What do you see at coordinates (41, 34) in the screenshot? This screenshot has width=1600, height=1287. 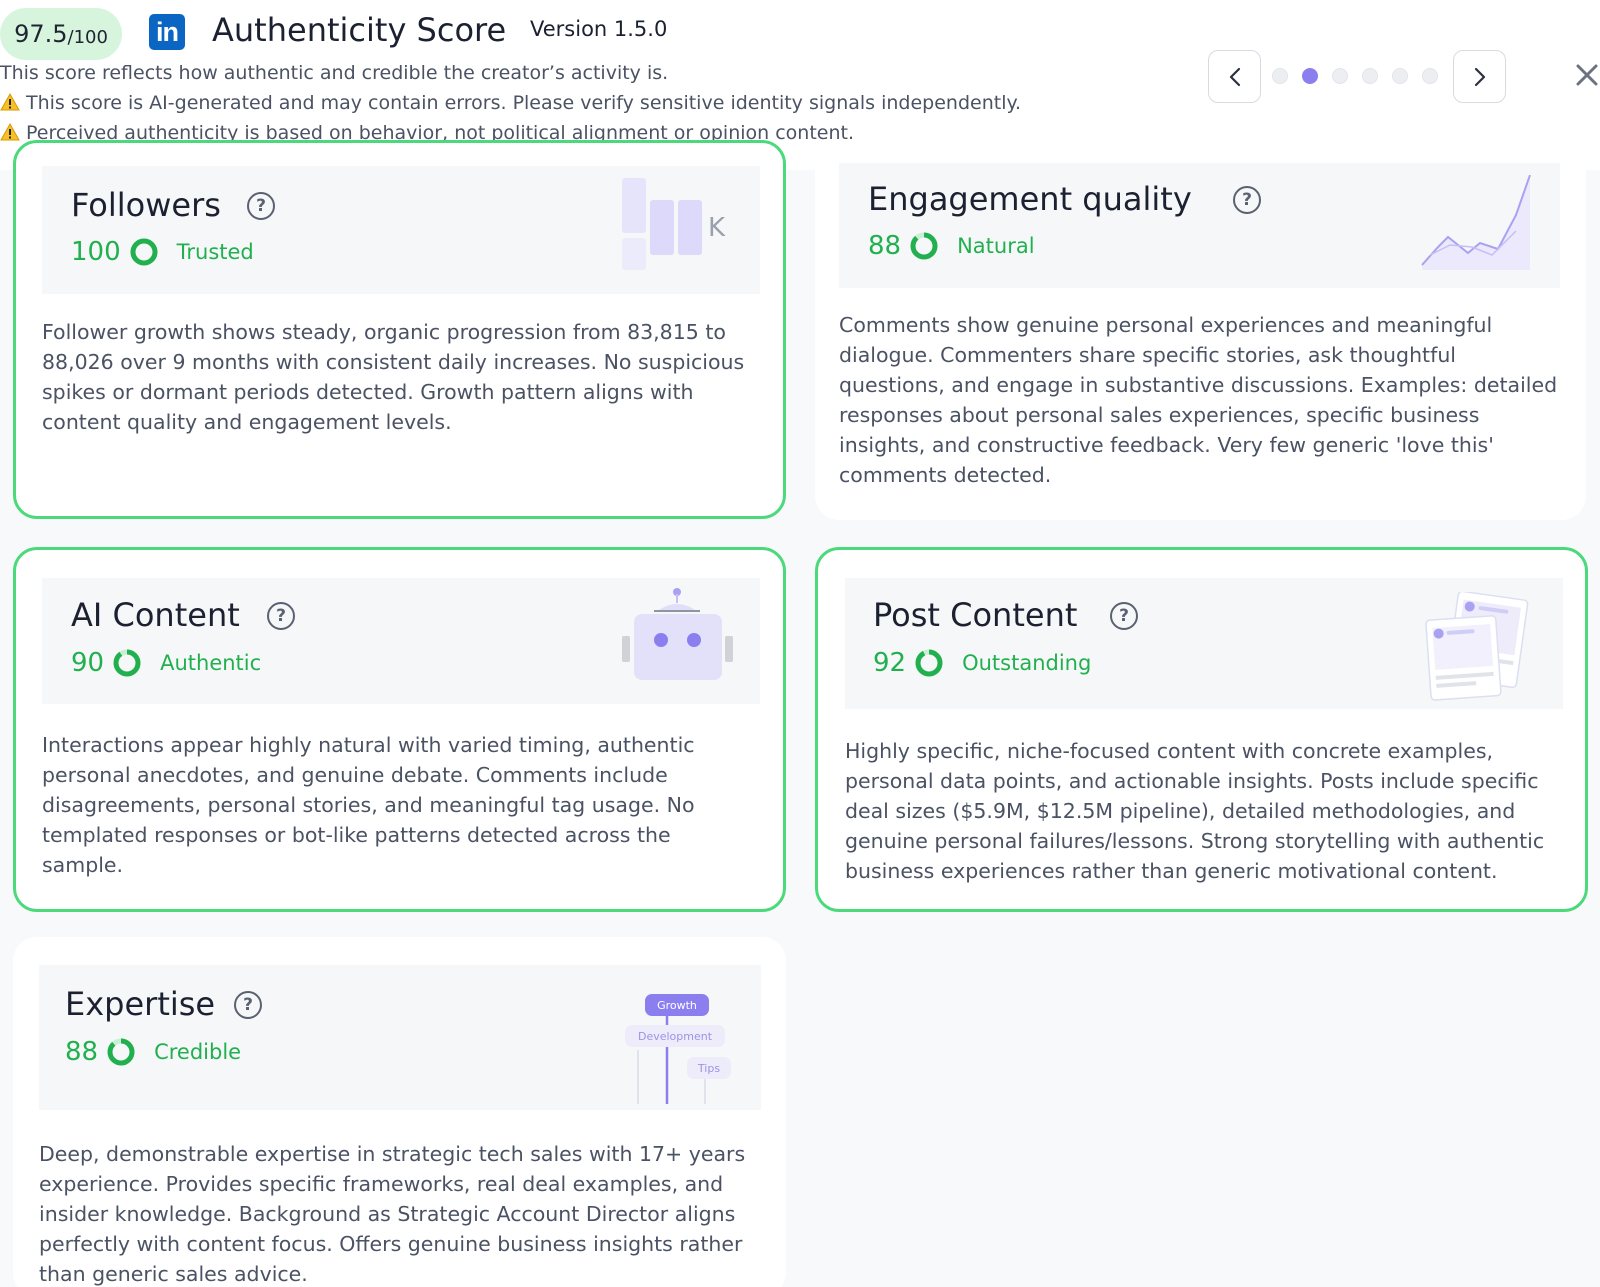 I see `overall-score-value: 97.5` at bounding box center [41, 34].